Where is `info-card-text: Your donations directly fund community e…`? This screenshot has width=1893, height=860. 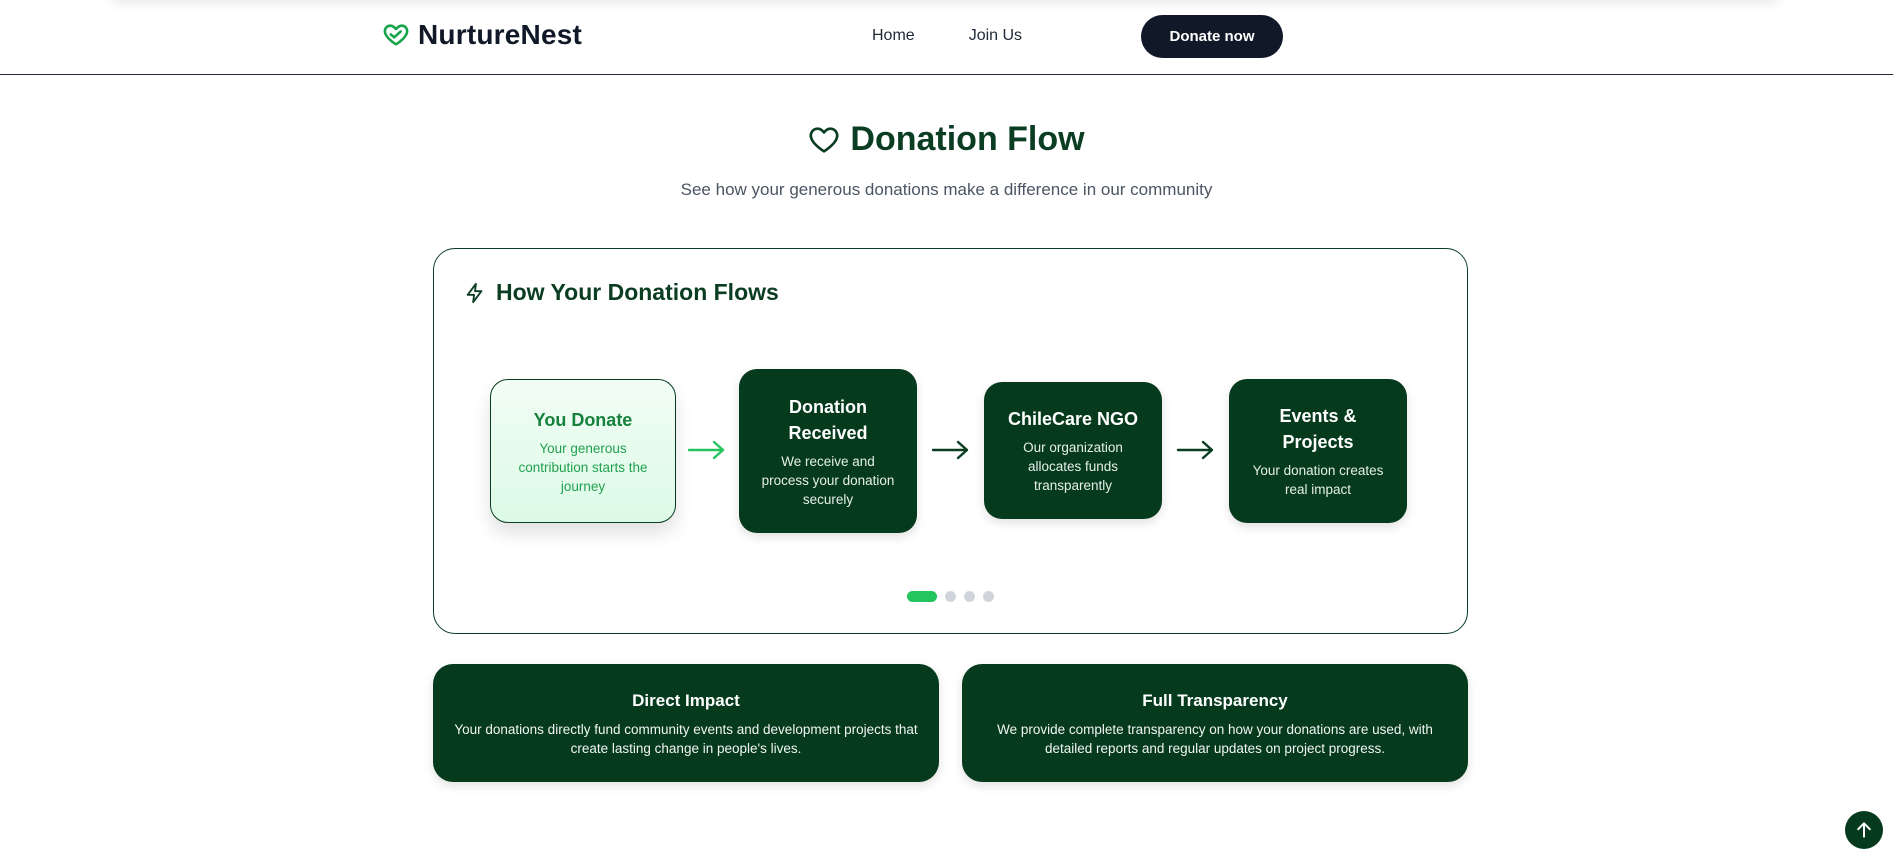 info-card-text: Your donations directly fund community e… is located at coordinates (686, 739).